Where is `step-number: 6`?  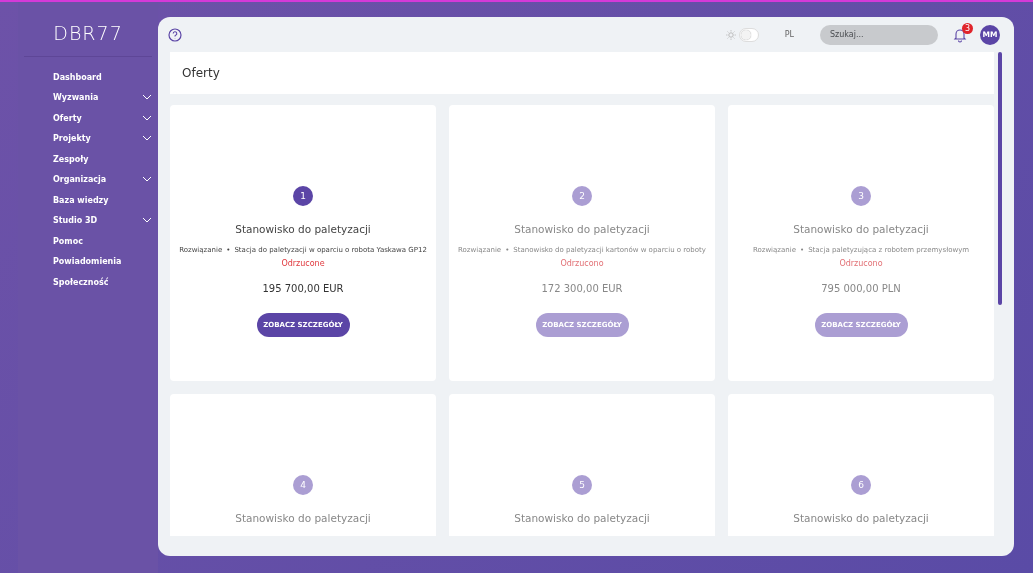
step-number: 6 is located at coordinates (861, 485).